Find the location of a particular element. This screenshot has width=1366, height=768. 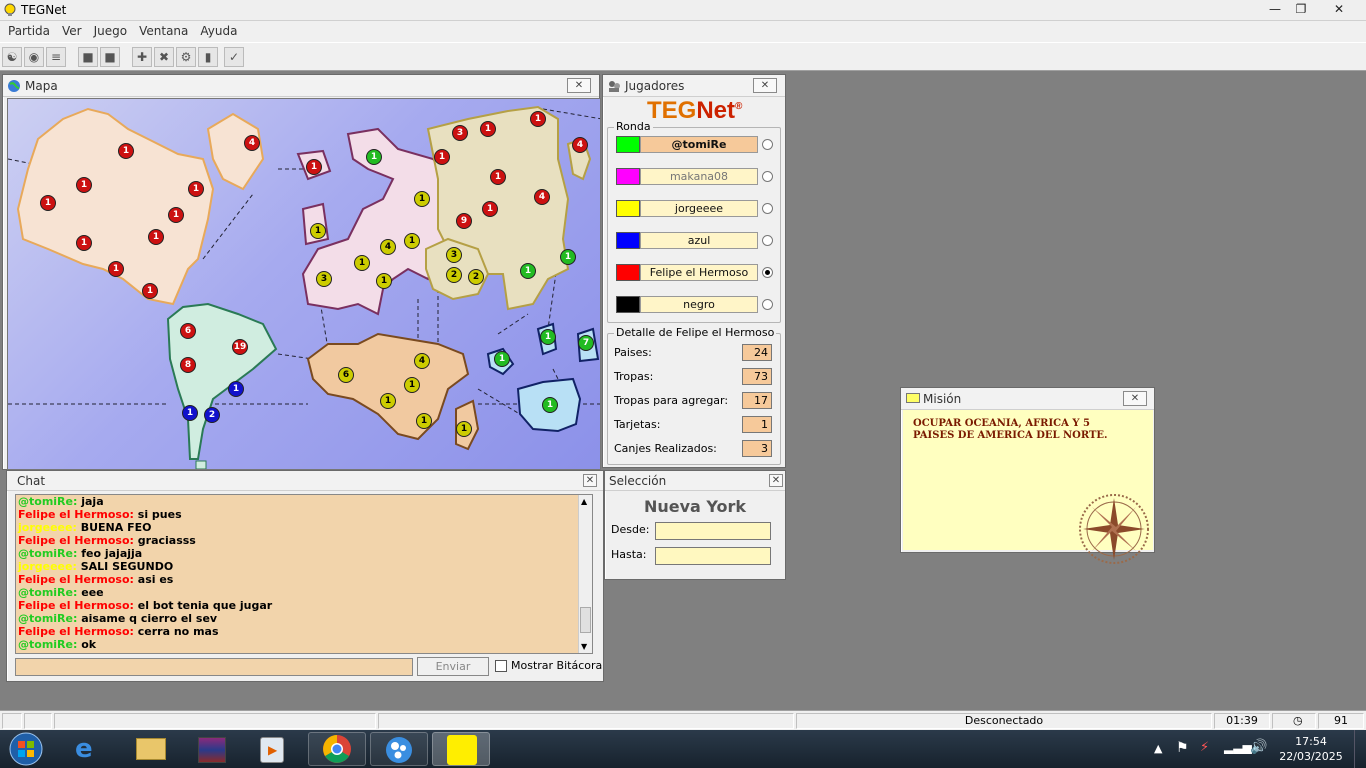

players-close-button: ✕ is located at coordinates (765, 85).